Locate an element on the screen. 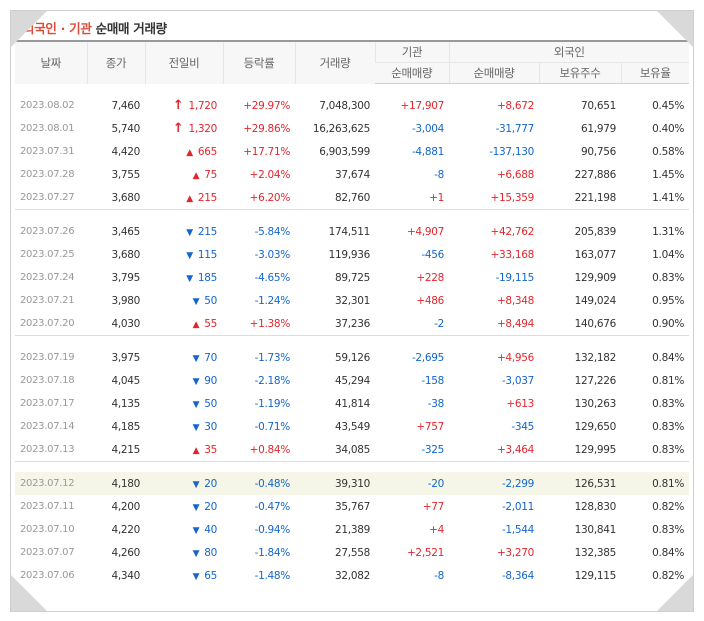  cell-volume: 35,767 is located at coordinates (352, 506).